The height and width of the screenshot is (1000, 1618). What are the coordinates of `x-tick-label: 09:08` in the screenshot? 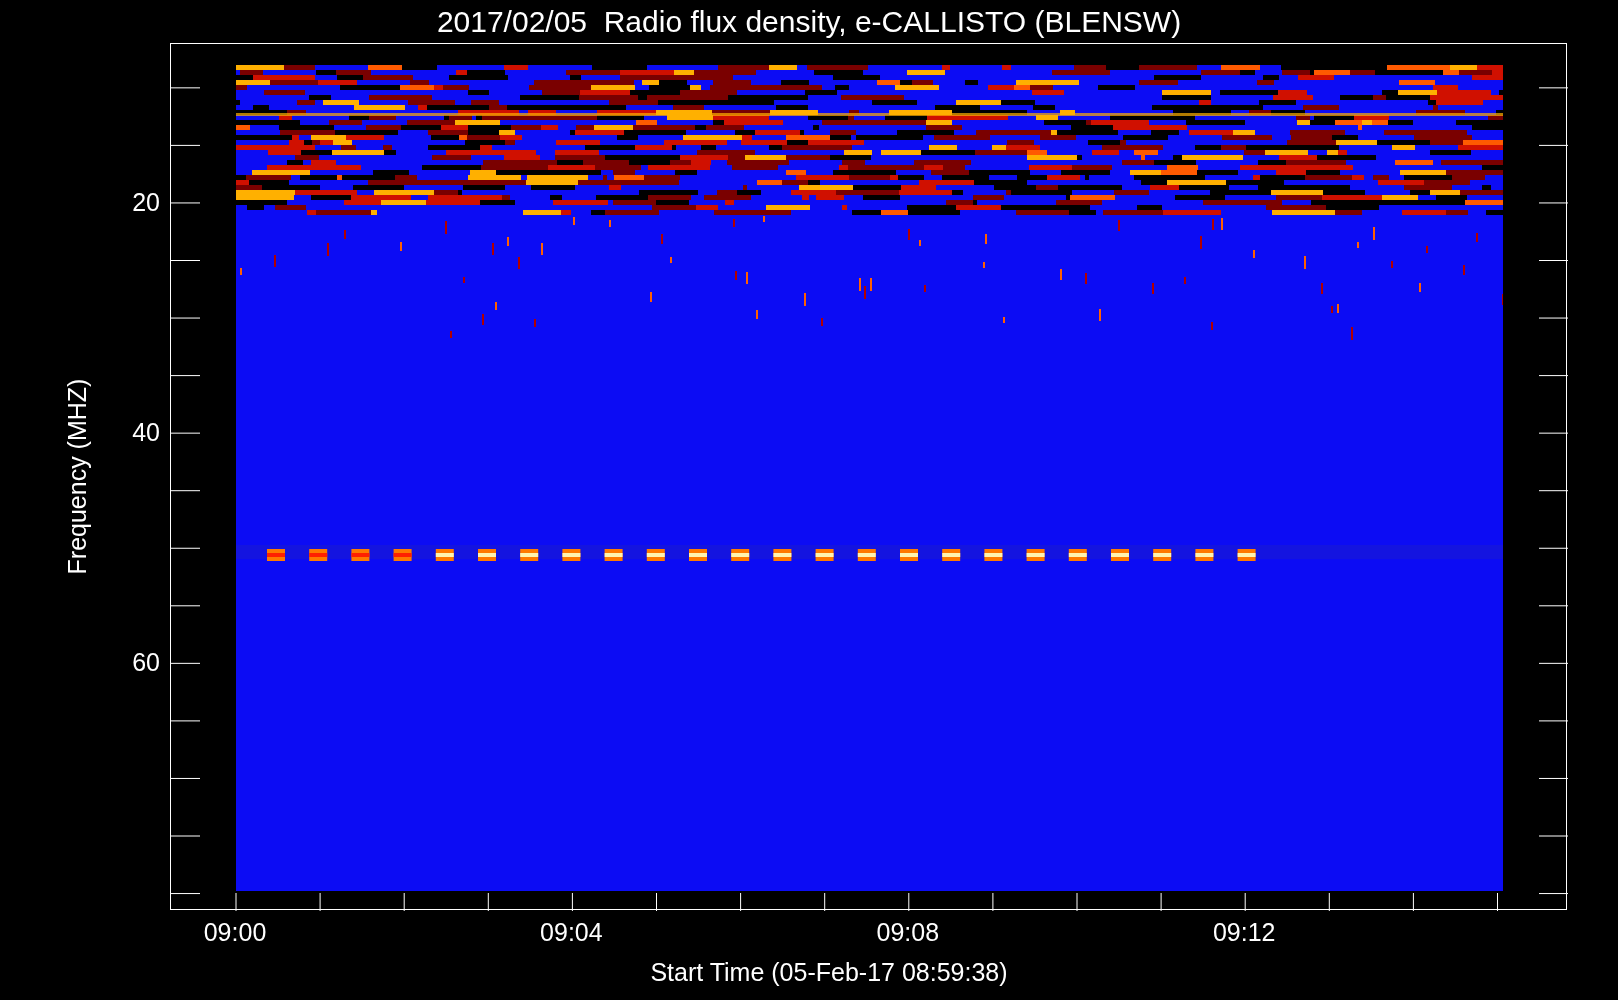 It's located at (908, 932).